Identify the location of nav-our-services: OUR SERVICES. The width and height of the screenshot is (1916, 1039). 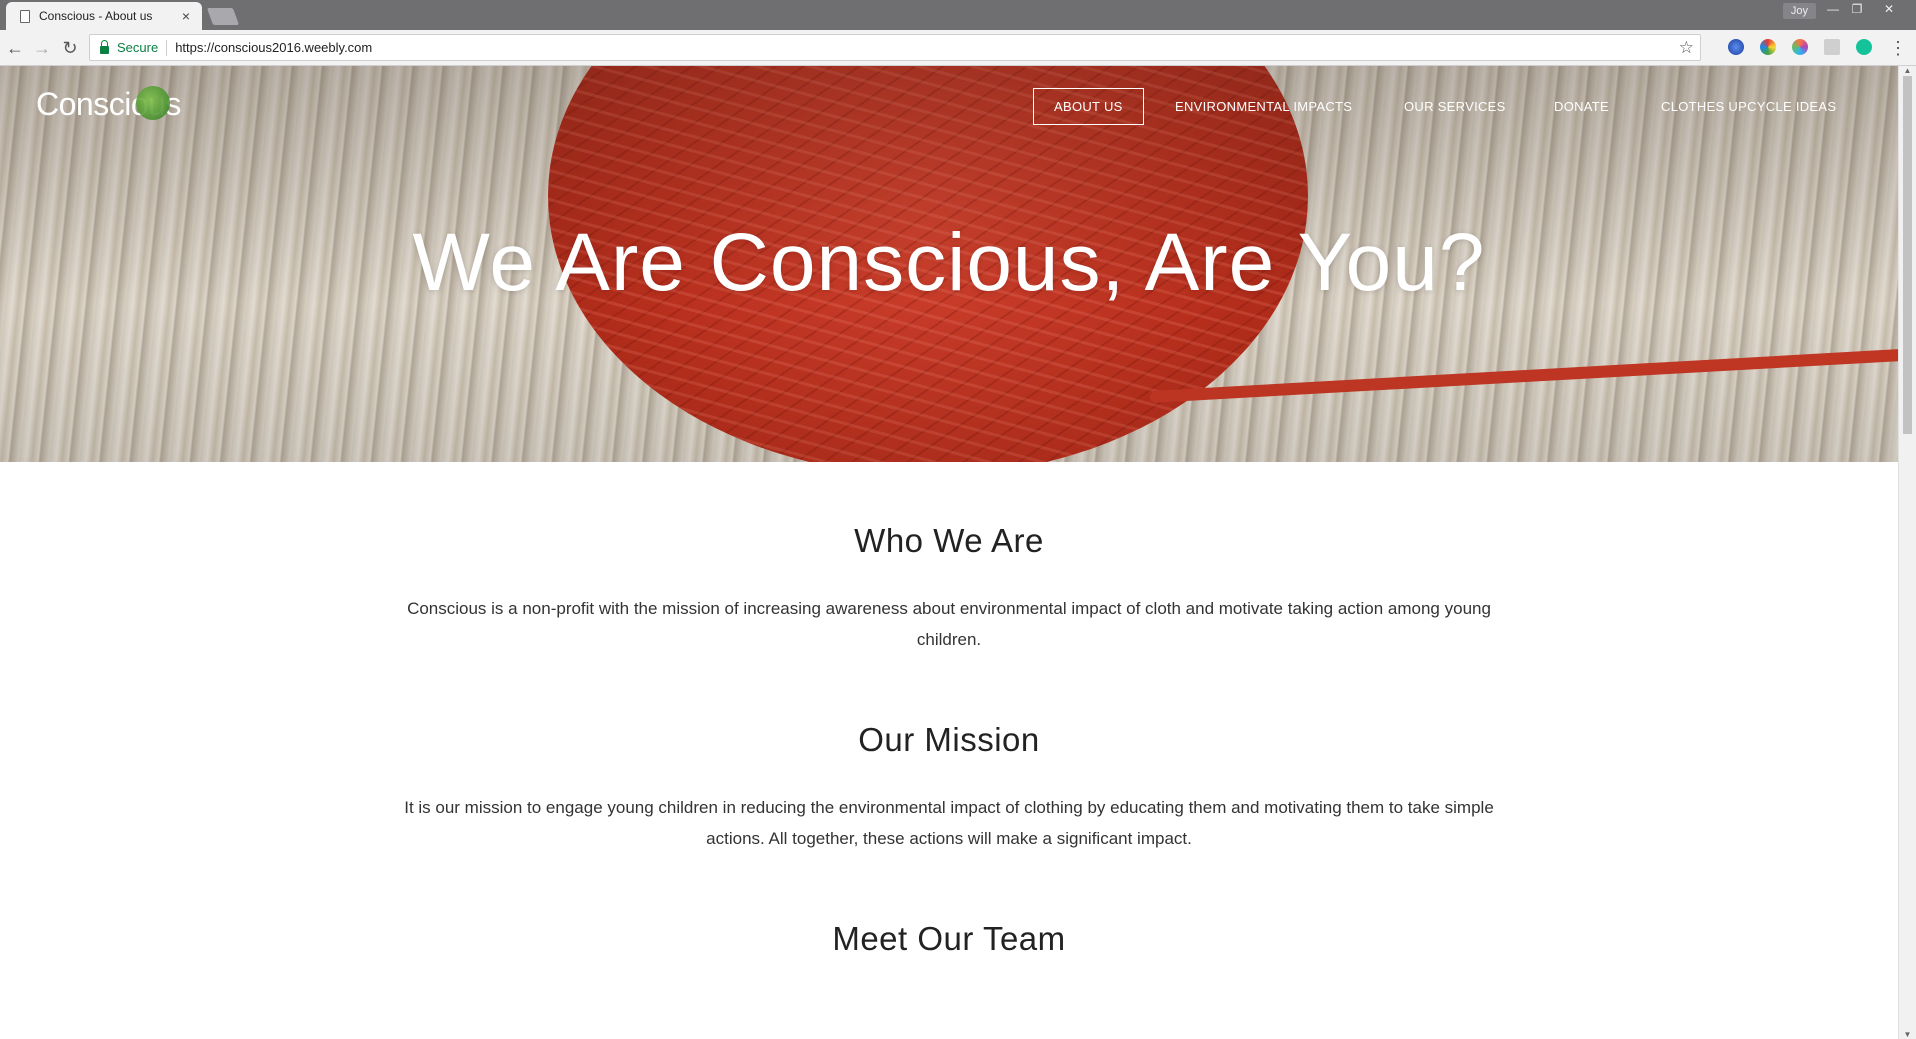
(1455, 106).